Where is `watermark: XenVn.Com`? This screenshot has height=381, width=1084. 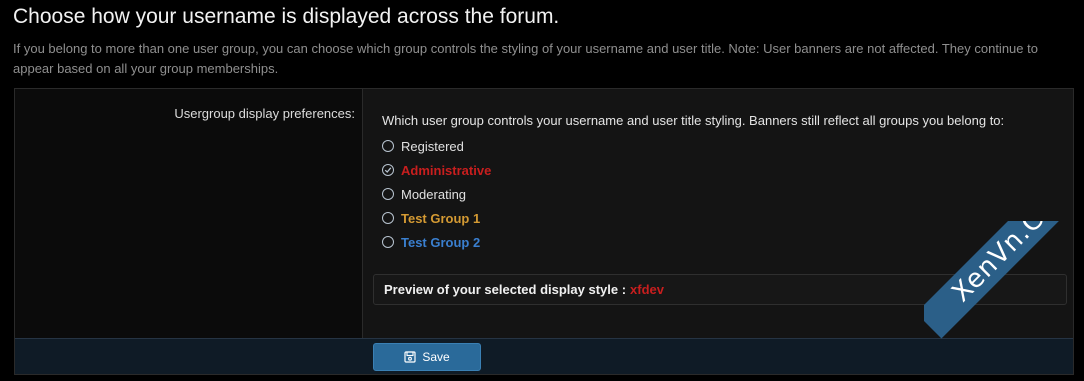
watermark: XenVn.Com is located at coordinates (1004, 301).